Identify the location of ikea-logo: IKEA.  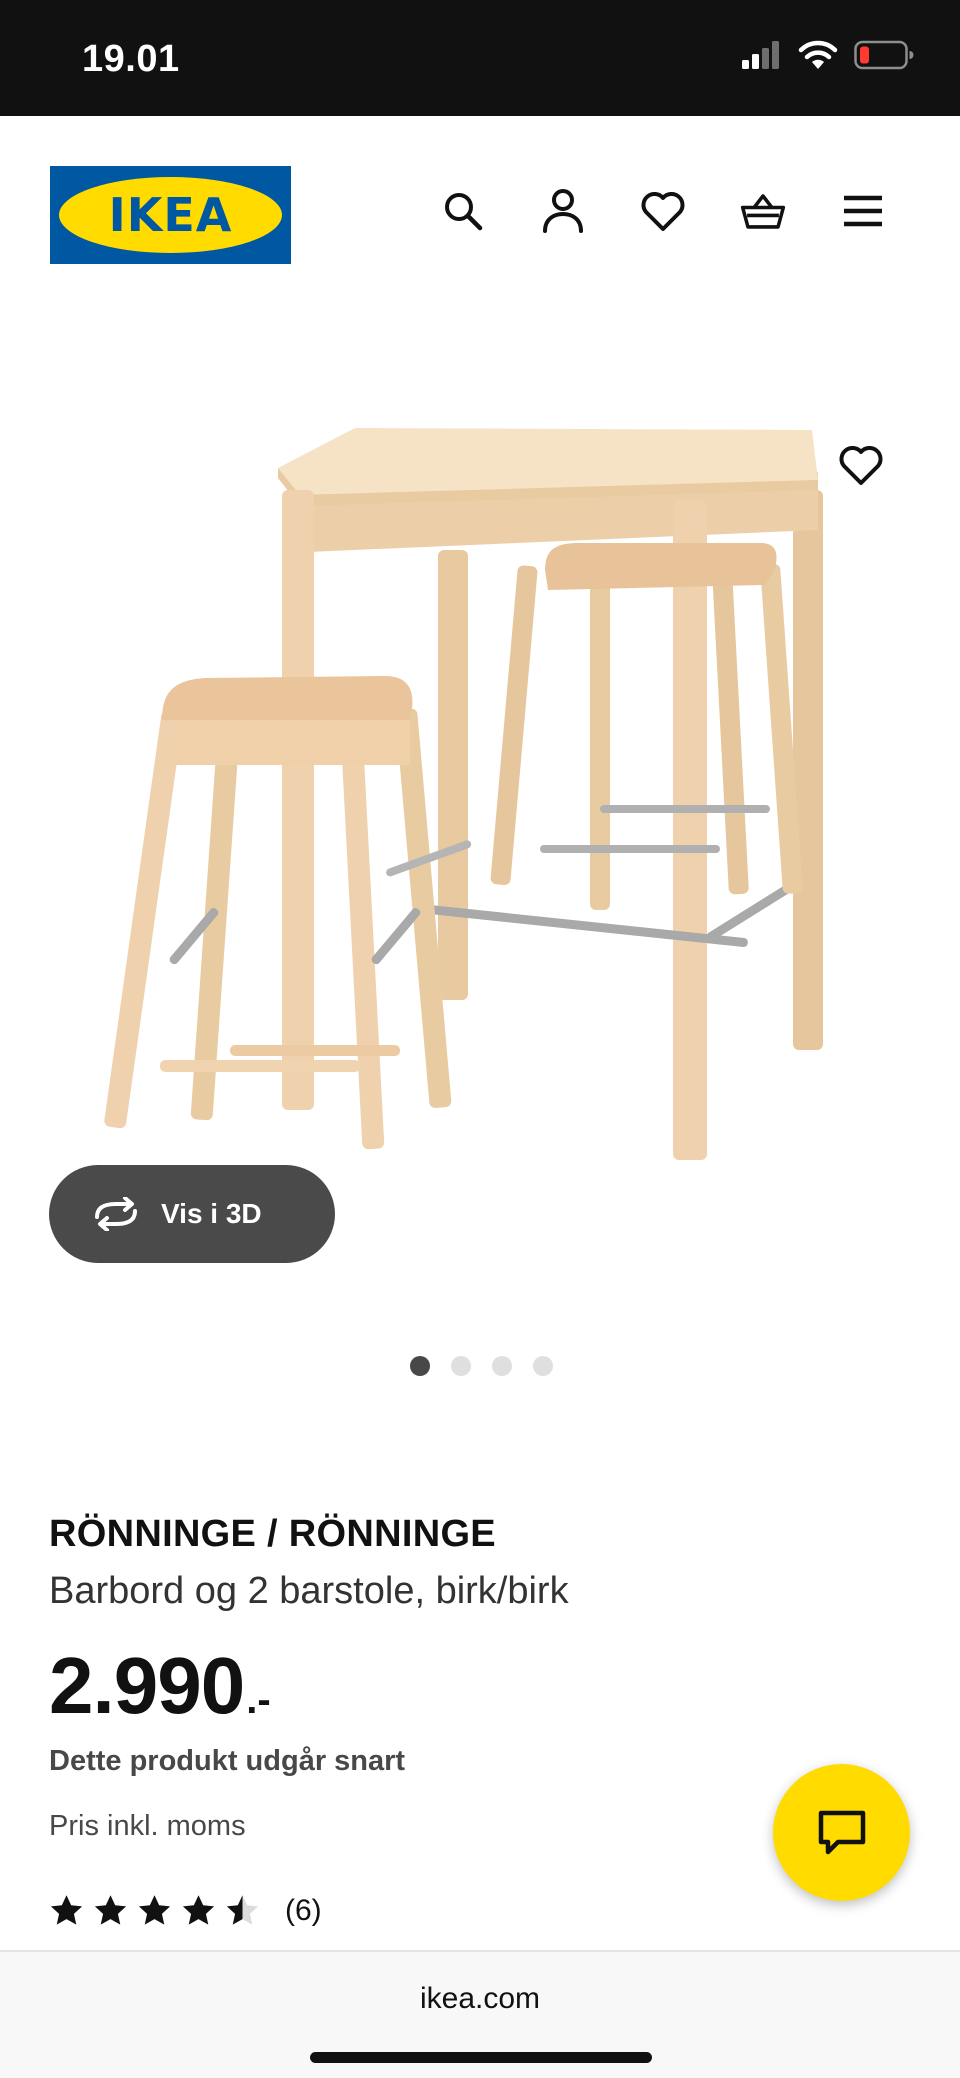
(170, 215).